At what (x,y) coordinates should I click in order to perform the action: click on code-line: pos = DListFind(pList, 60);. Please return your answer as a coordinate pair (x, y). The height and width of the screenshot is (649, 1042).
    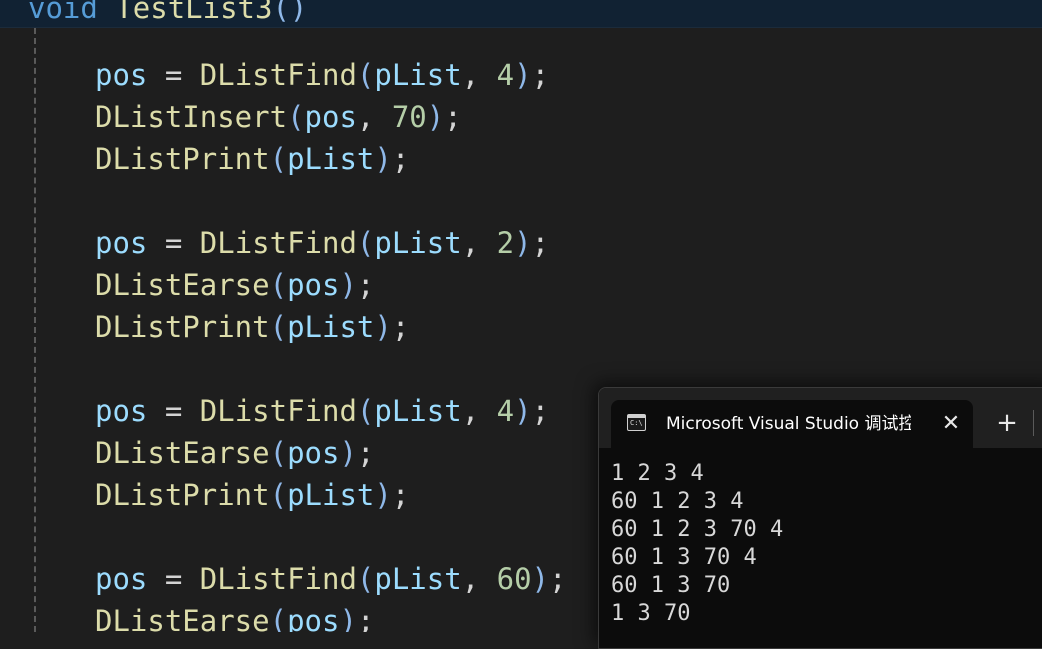
    Looking at the image, I should click on (330, 579).